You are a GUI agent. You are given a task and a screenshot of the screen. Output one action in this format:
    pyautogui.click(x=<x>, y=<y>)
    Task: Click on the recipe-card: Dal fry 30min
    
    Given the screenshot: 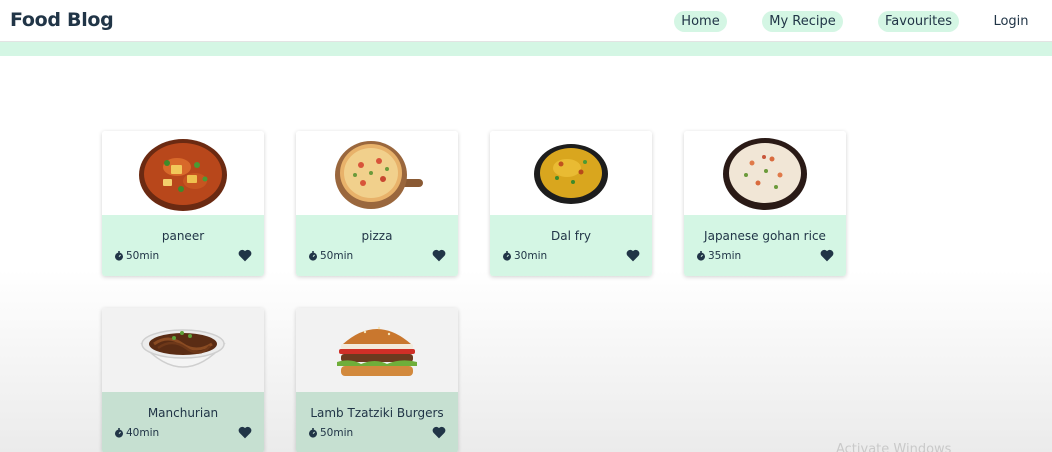 What is the action you would take?
    pyautogui.click(x=571, y=203)
    